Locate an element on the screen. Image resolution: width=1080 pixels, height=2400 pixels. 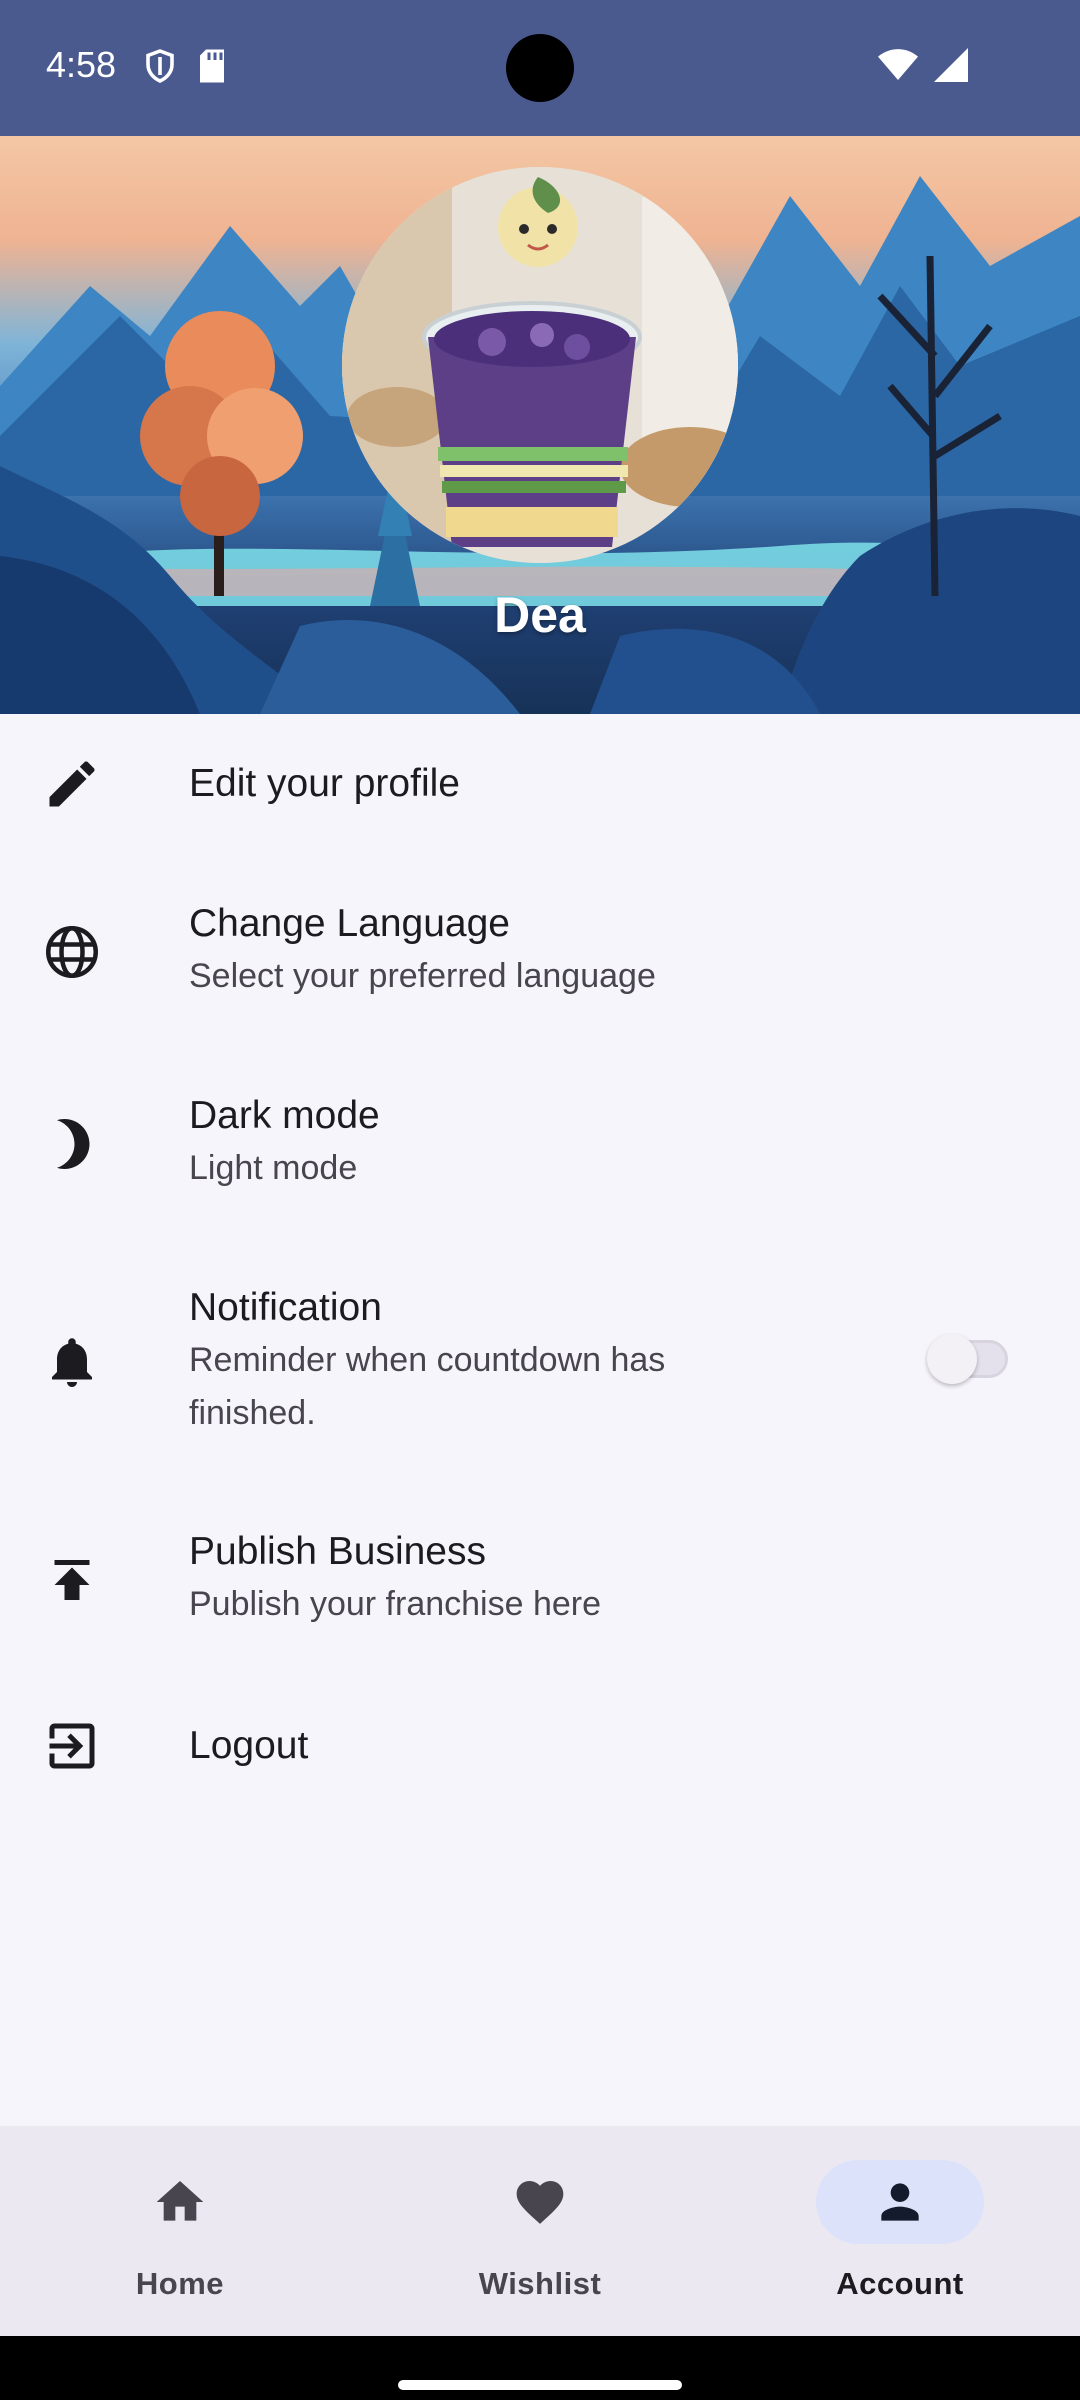
sd-card-icon is located at coordinates (212, 66).